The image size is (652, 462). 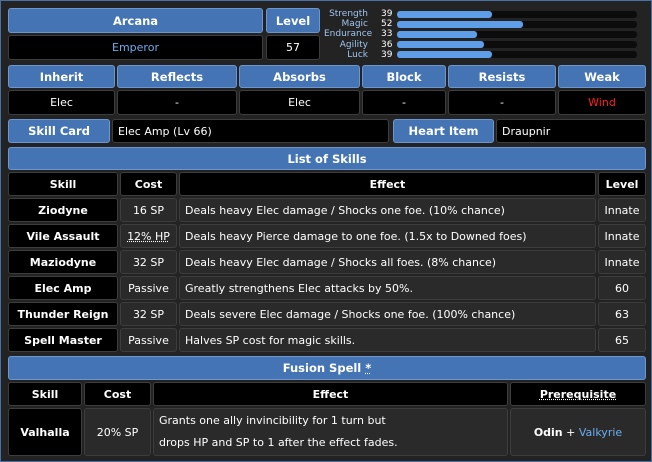 I want to click on fusion-skill-cost: 20% SP, so click(x=117, y=432).